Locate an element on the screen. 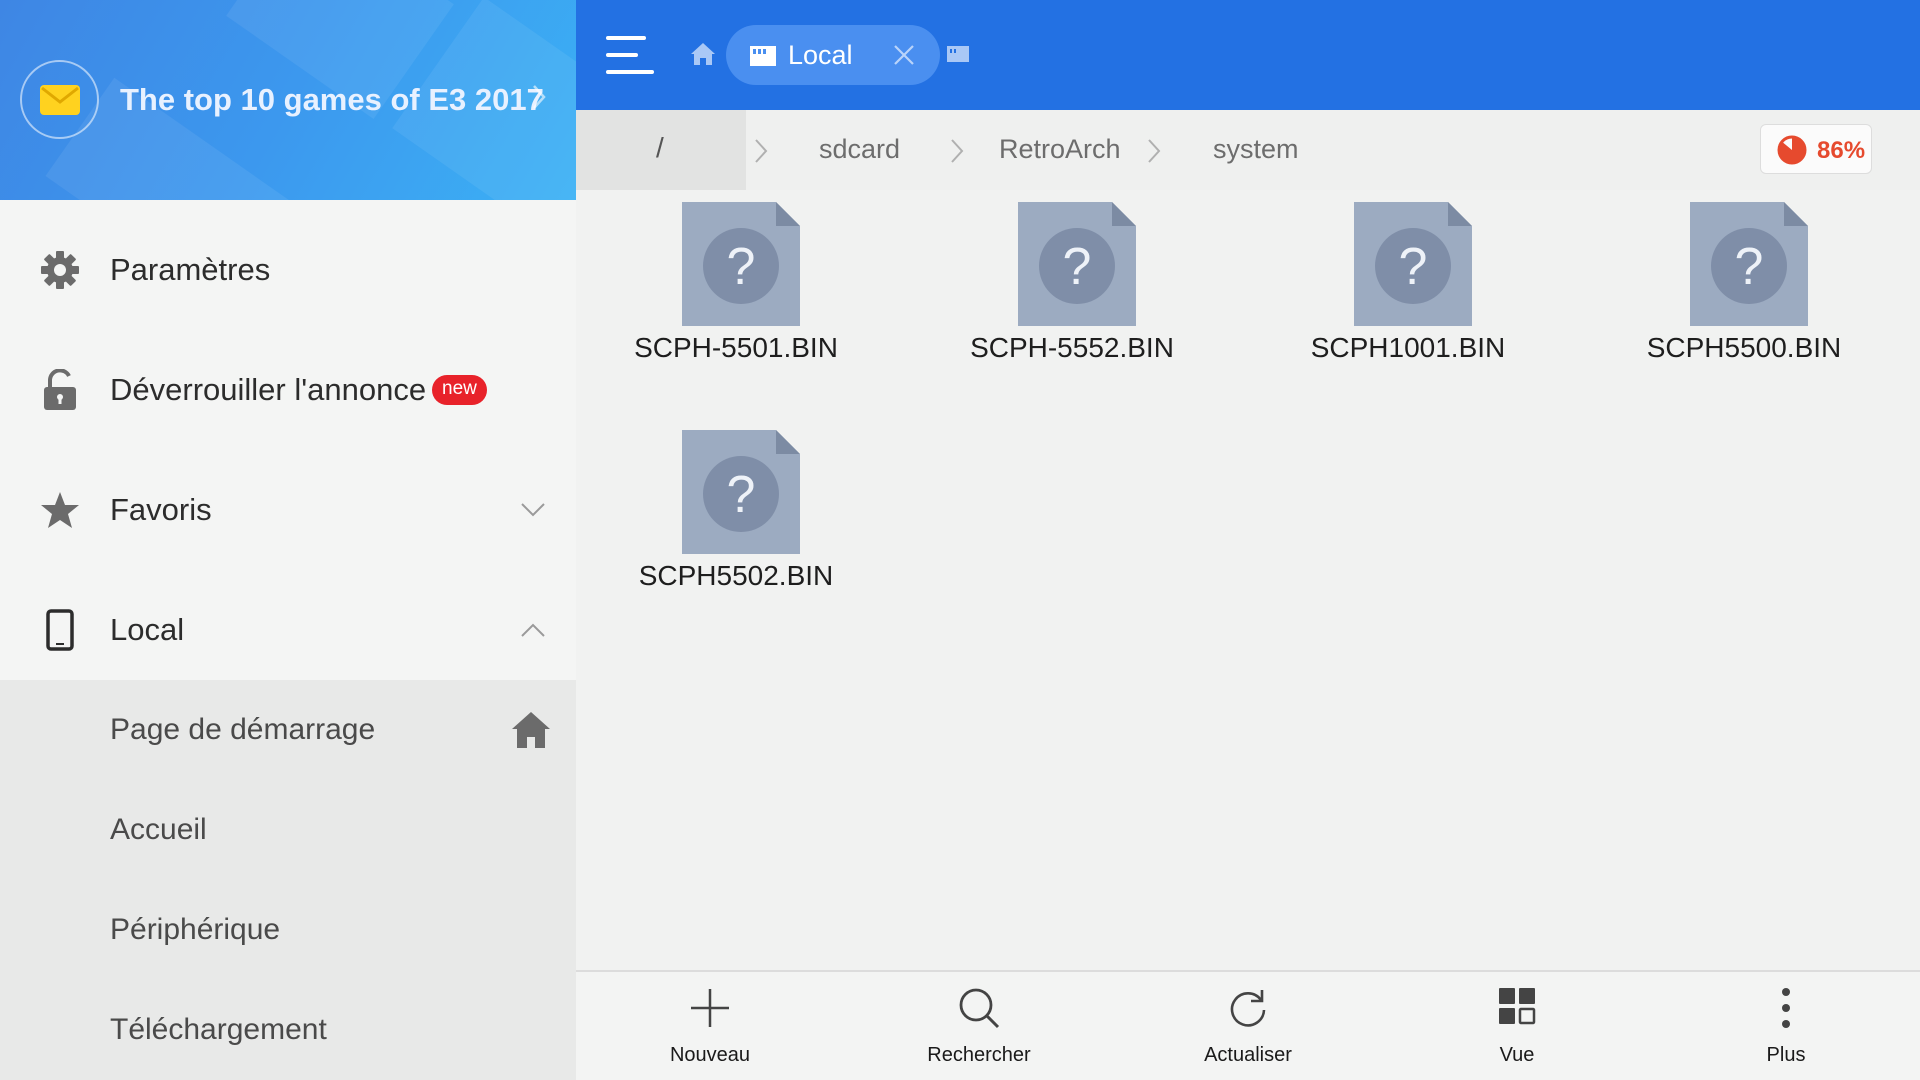  menu-item-label: Déverrouiller l'annonce is located at coordinates (268, 389).